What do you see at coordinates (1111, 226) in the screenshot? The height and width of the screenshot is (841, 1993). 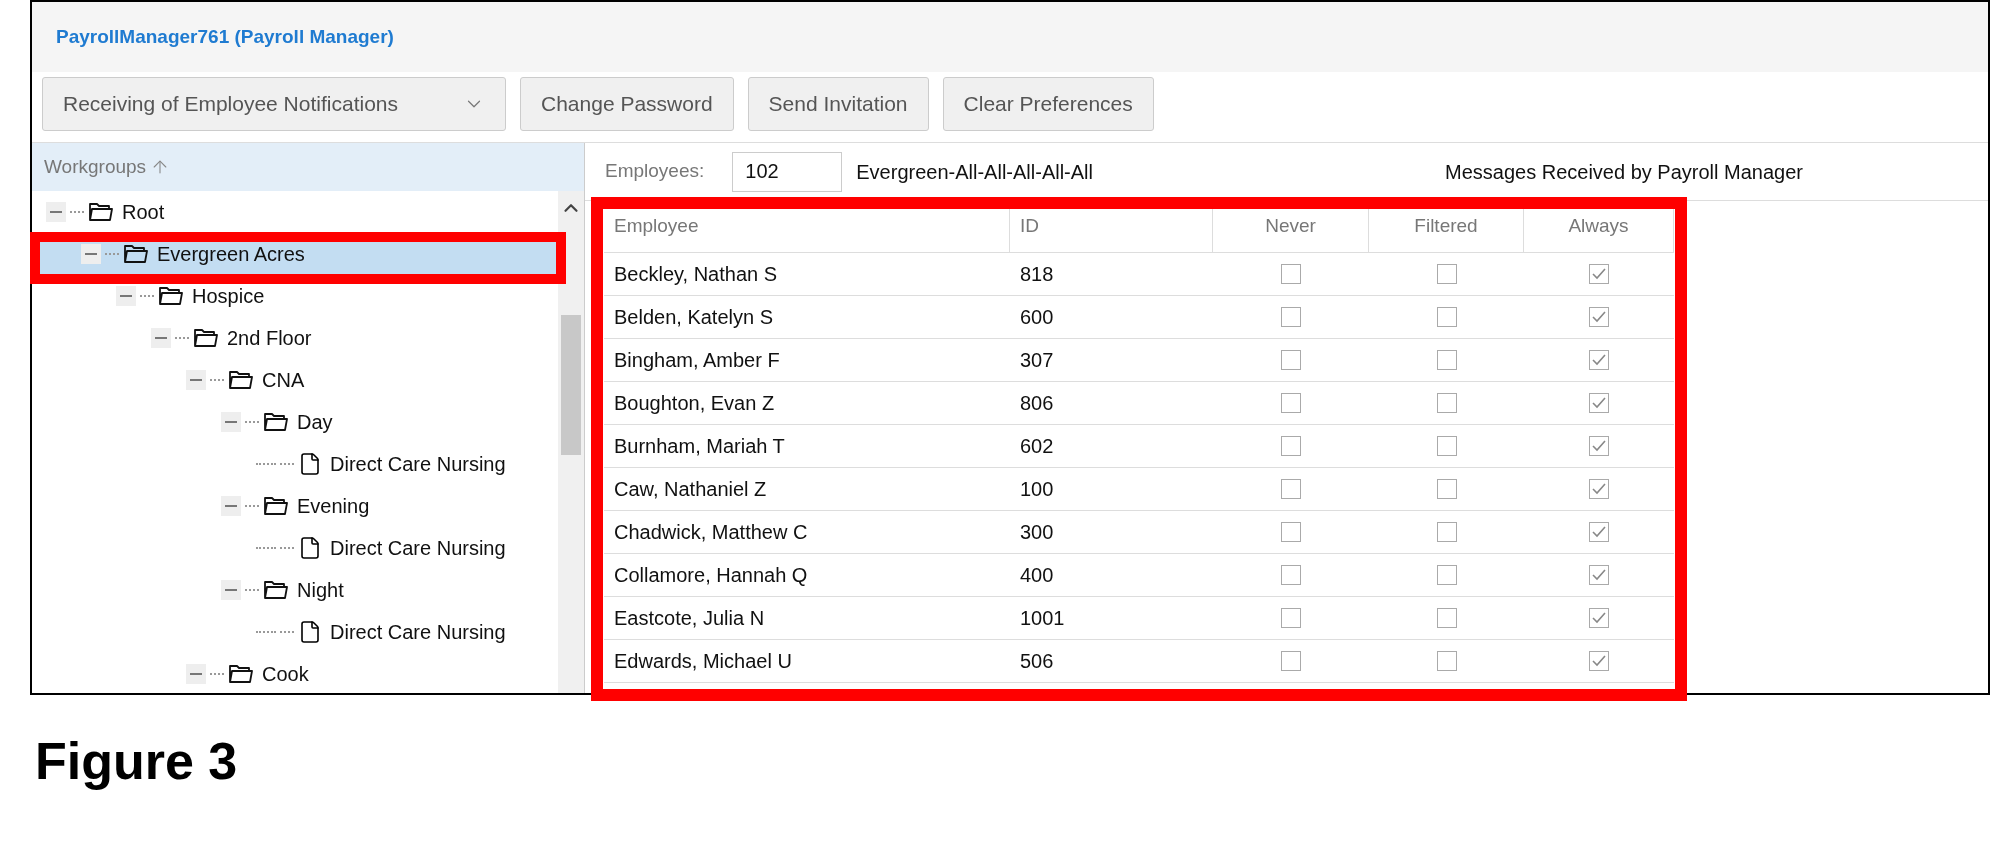 I see `column-header: ID` at bounding box center [1111, 226].